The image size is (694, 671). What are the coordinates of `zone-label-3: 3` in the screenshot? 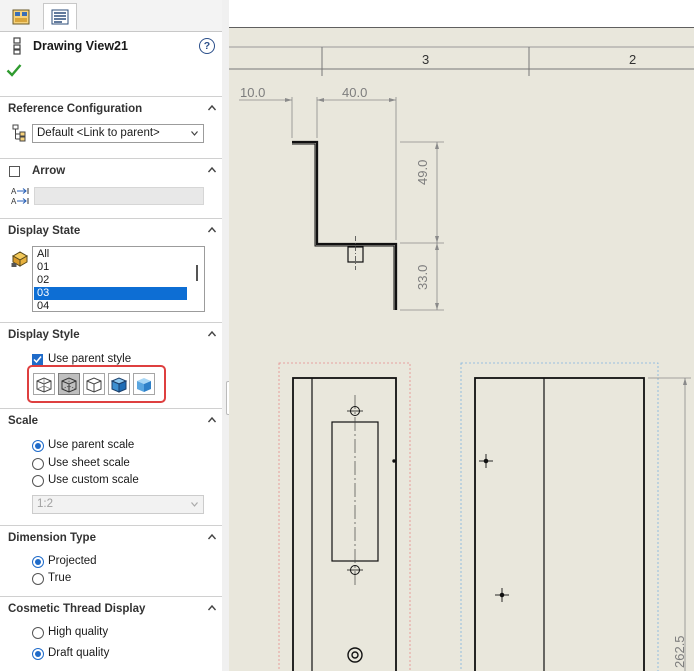 It's located at (426, 59).